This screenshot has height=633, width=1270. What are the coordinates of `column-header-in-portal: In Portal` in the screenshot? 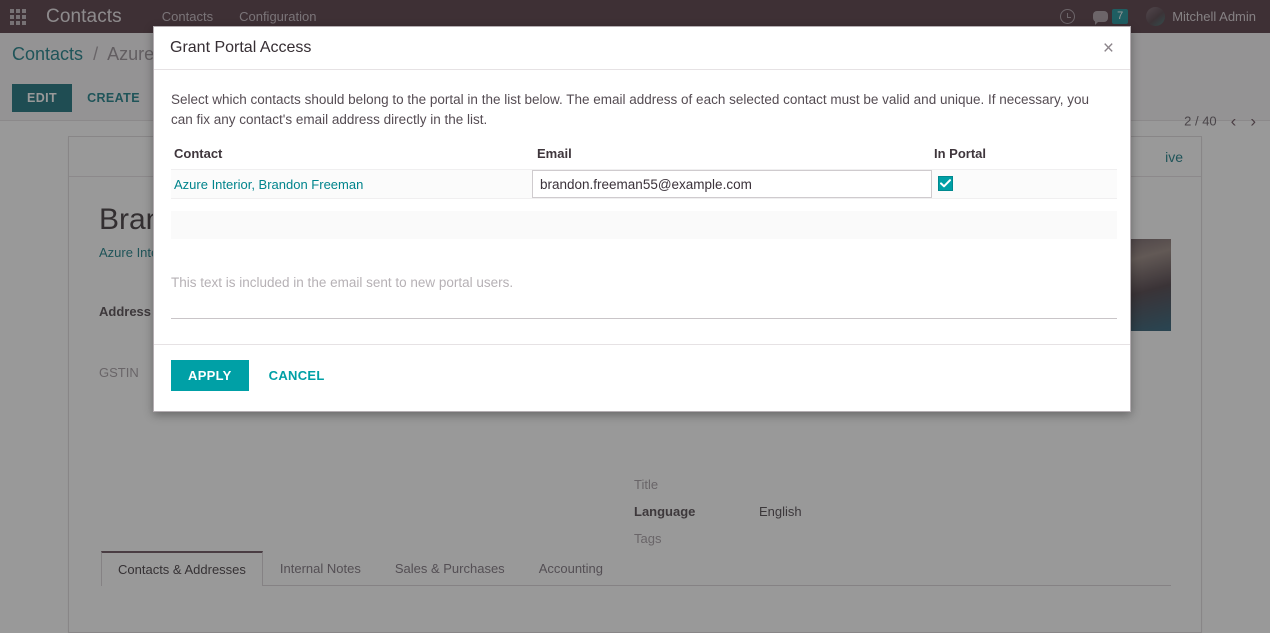 It's located at (960, 153).